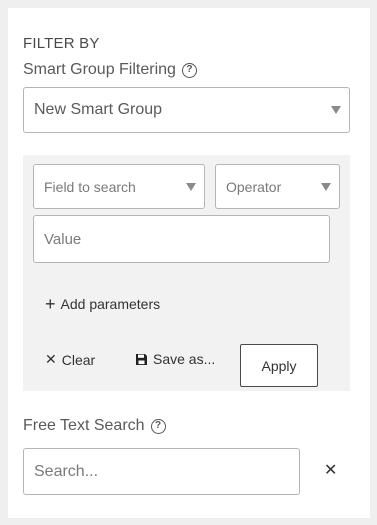 This screenshot has width=377, height=525. What do you see at coordinates (99, 69) in the screenshot?
I see `smart-group-label: Smart Group Filtering` at bounding box center [99, 69].